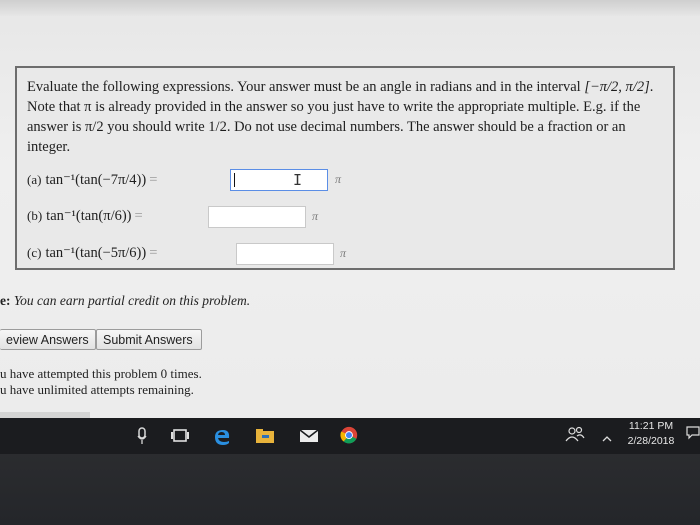  Describe the element at coordinates (343, 253) in the screenshot. I see `part-c-pi-unit: π` at that location.